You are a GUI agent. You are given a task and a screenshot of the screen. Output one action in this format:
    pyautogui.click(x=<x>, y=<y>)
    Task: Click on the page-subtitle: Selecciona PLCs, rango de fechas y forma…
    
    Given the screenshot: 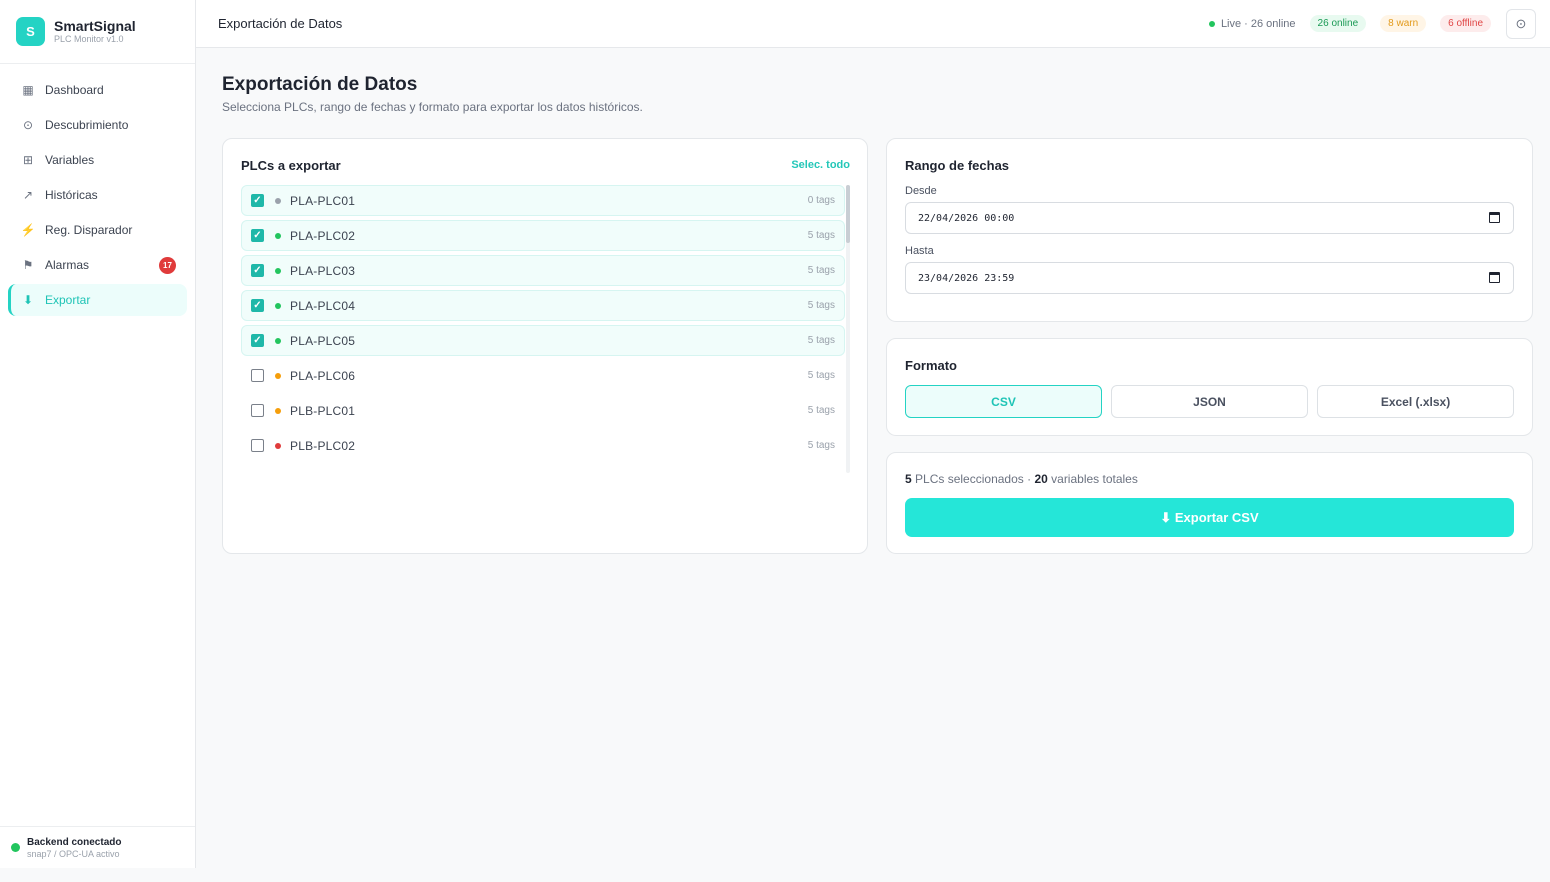 What is the action you would take?
    pyautogui.click(x=432, y=107)
    